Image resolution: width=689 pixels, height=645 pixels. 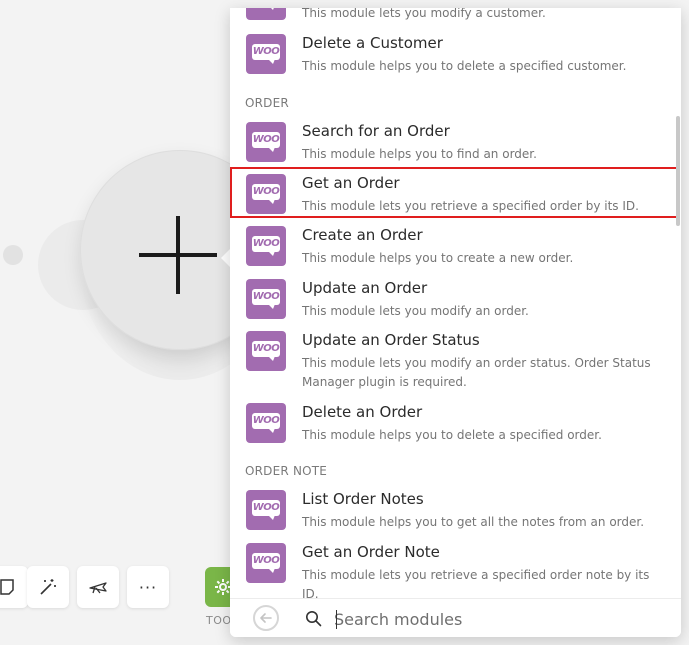 I want to click on explain-flow-button, so click(x=98, y=587).